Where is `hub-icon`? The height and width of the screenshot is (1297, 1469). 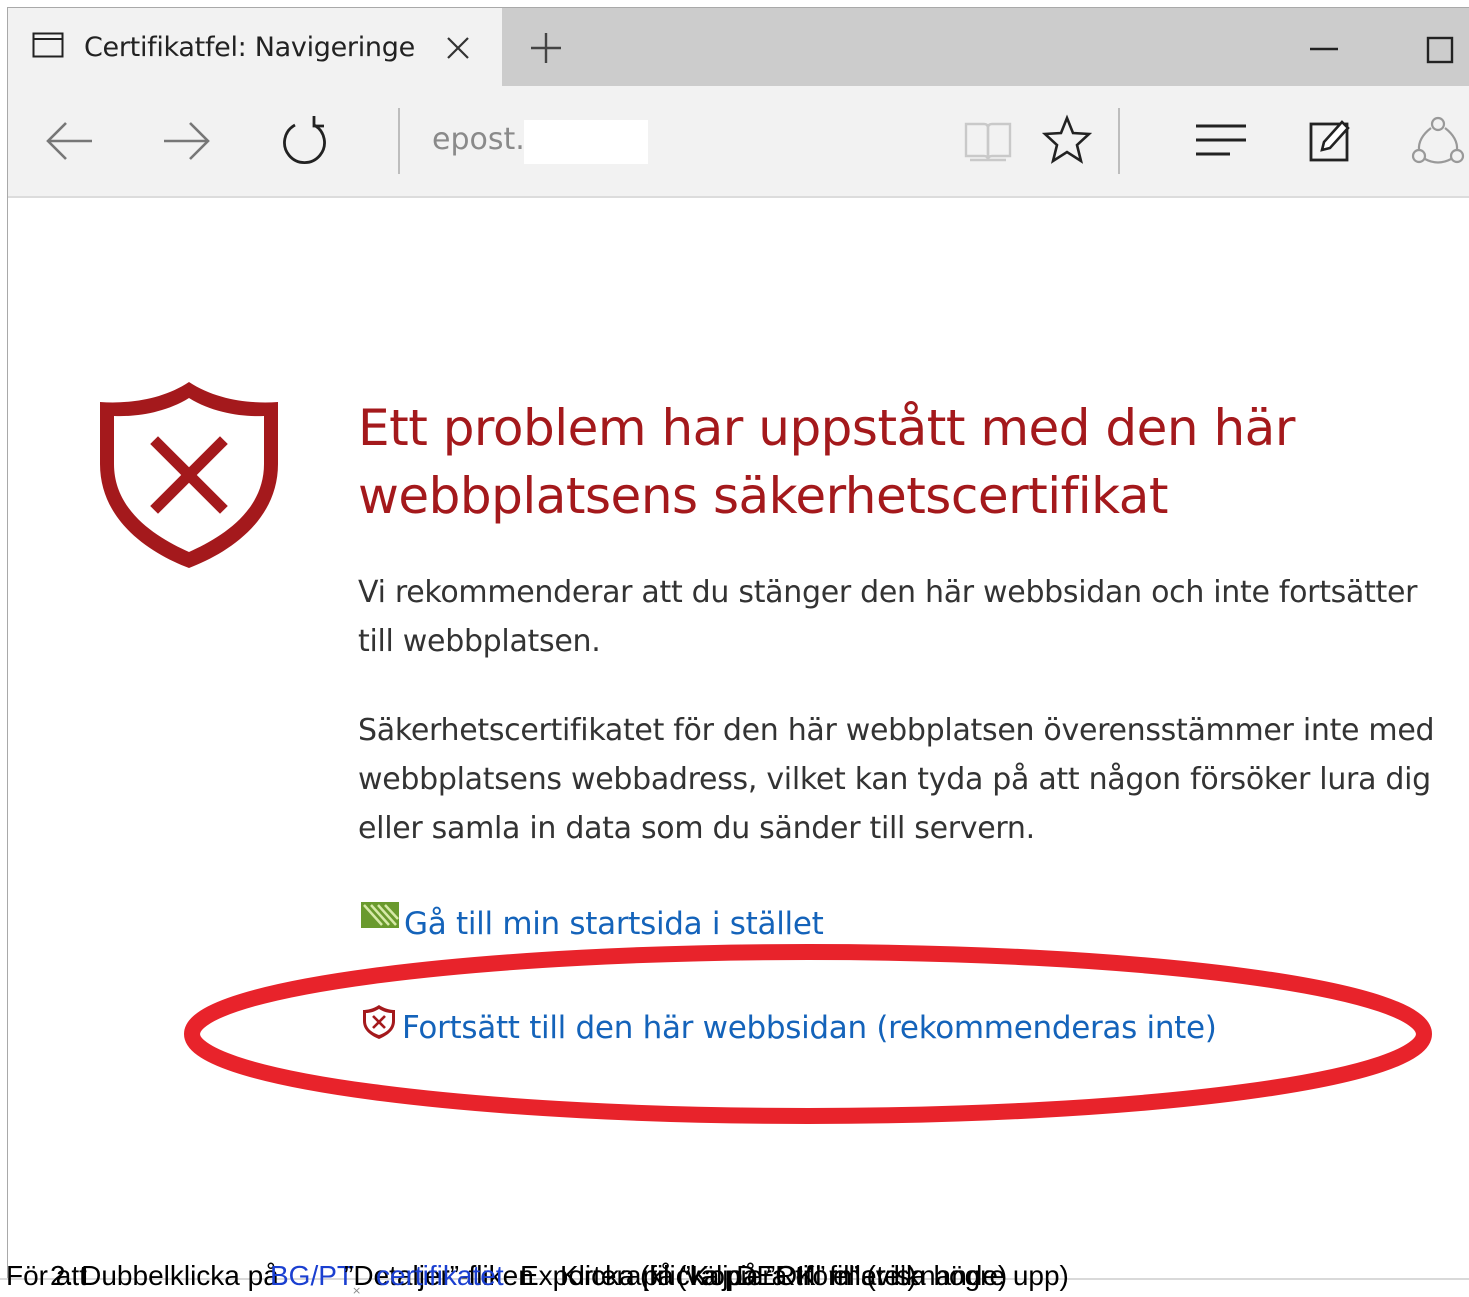 hub-icon is located at coordinates (1221, 140).